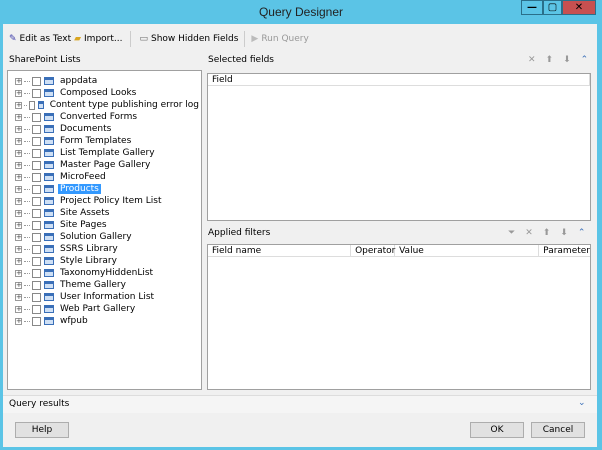  Describe the element at coordinates (284, 39) in the screenshot. I see `run-query-button: Run Query` at that location.